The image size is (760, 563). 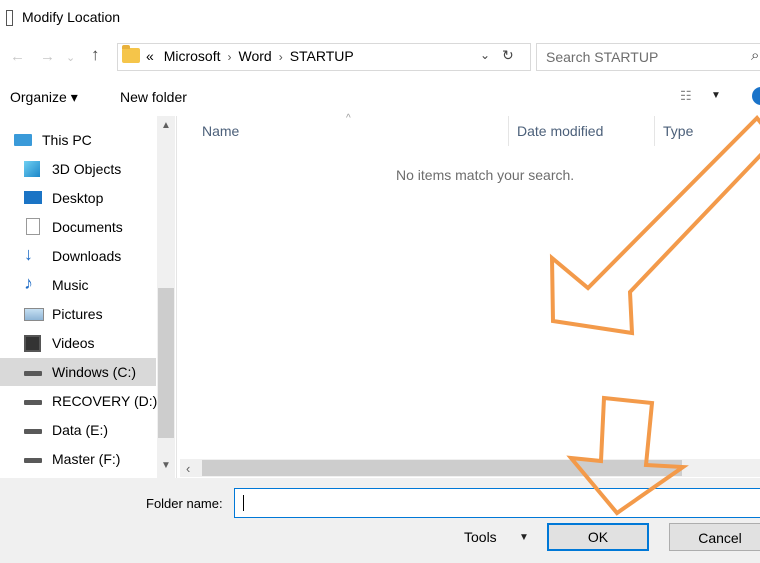 What do you see at coordinates (654, 225) in the screenshot?
I see `diagonal-arrow-annotation-icon` at bounding box center [654, 225].